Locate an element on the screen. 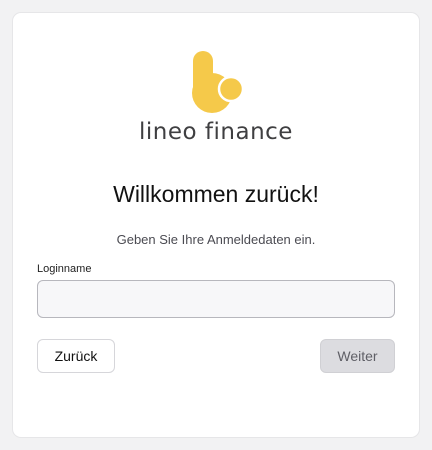 The width and height of the screenshot is (432, 450). page-title: Willkommen zurück! is located at coordinates (216, 194).